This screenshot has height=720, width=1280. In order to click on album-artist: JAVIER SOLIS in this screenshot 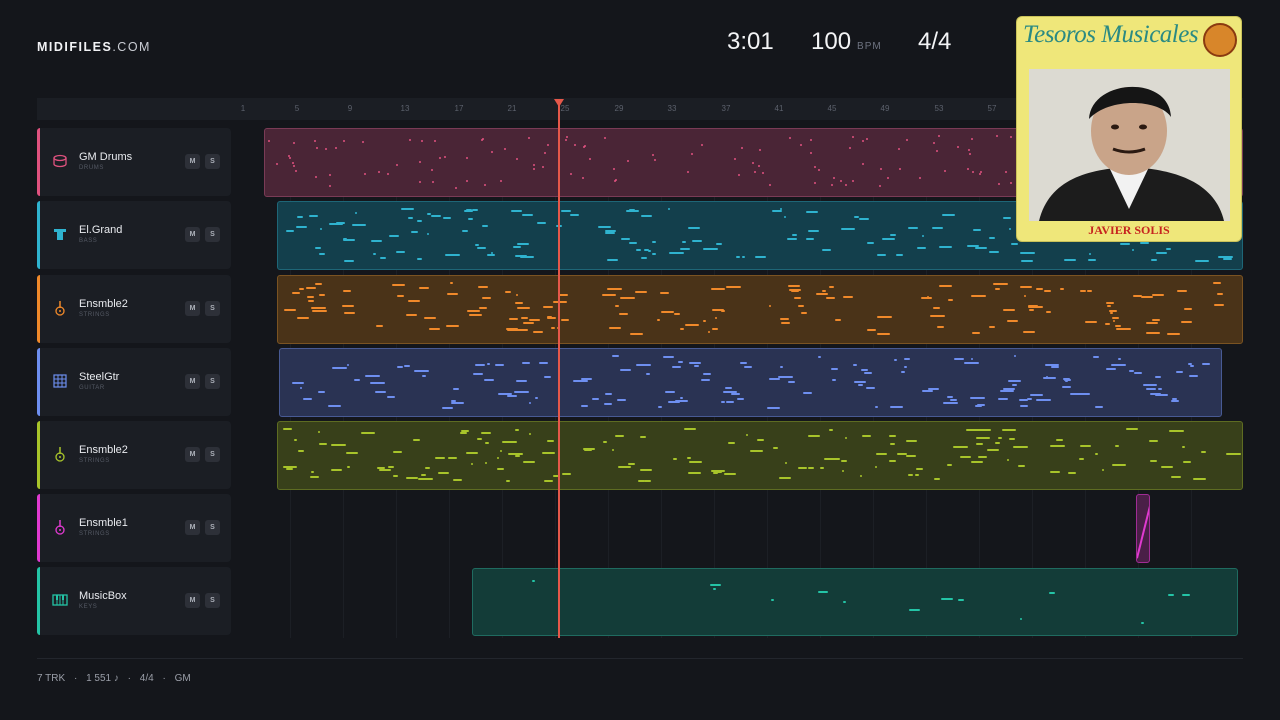, I will do `click(1129, 230)`.